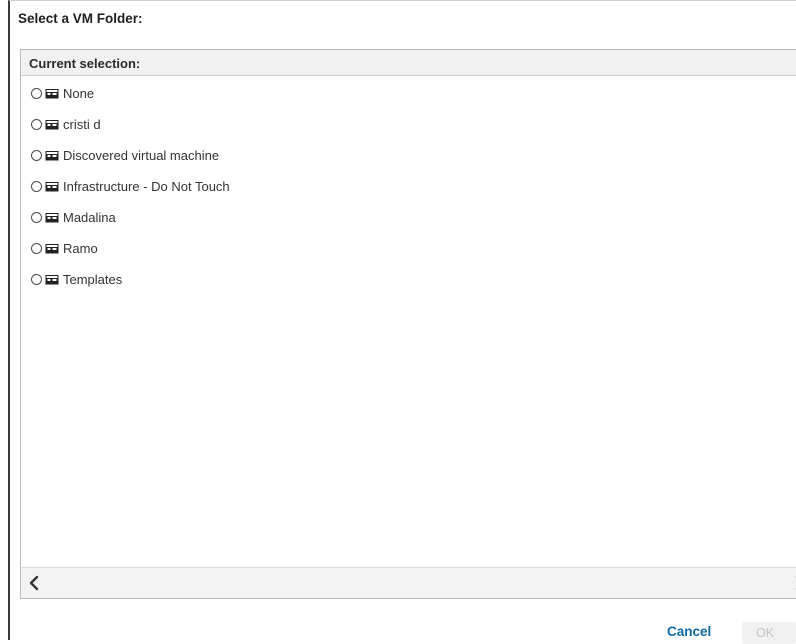 The width and height of the screenshot is (796, 644). Describe the element at coordinates (141, 155) in the screenshot. I see `folder-label: Discovered virtual machine` at that location.